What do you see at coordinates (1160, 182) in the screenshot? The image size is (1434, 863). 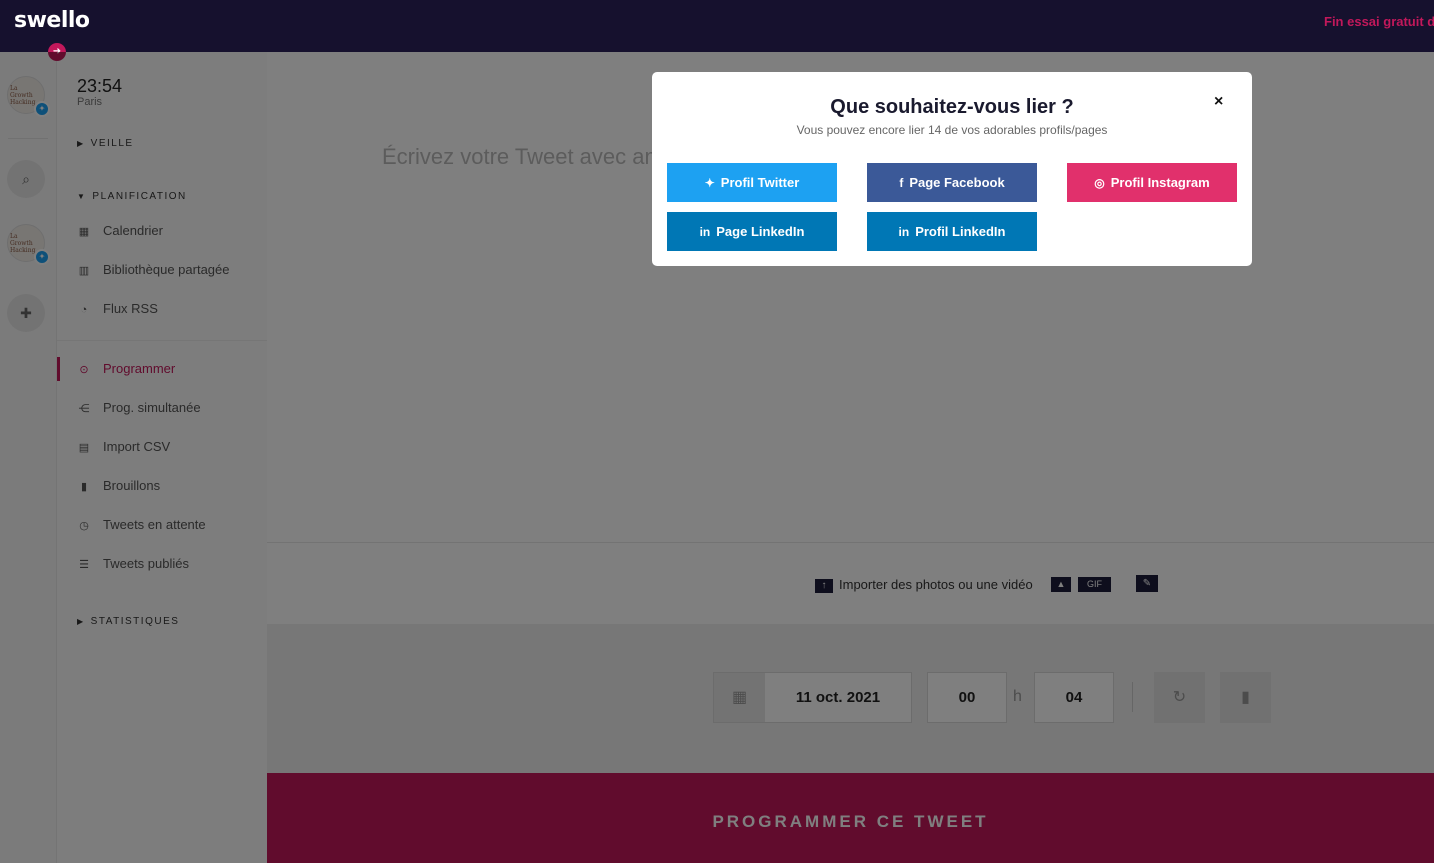 I see `button-label: Profil Instagram` at bounding box center [1160, 182].